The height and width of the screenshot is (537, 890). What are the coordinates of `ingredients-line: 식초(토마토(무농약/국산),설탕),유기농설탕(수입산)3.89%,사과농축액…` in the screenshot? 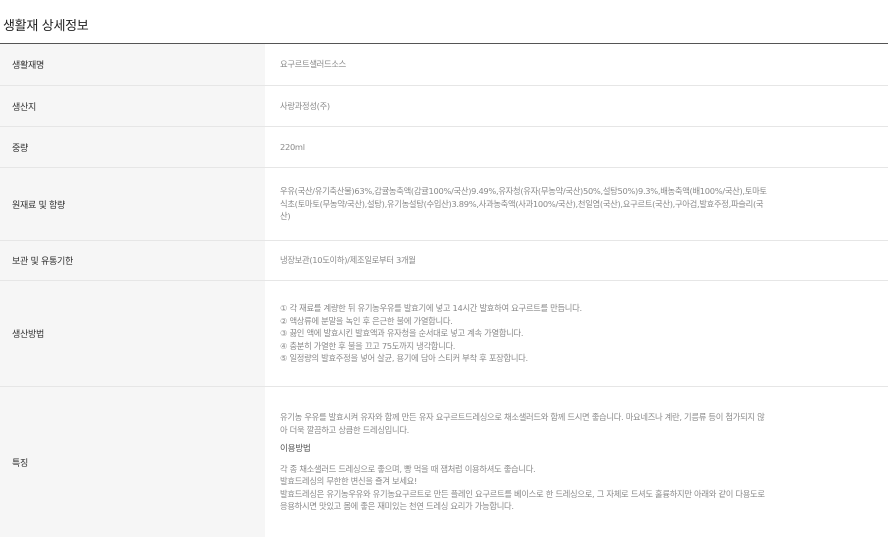 It's located at (522, 203).